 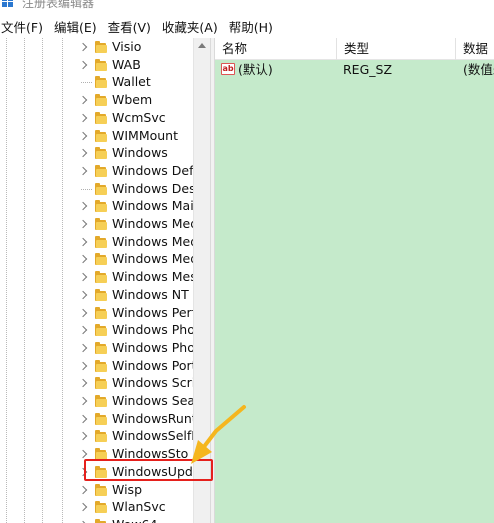 I want to click on tree-node: Windows Port, so click(x=105, y=366).